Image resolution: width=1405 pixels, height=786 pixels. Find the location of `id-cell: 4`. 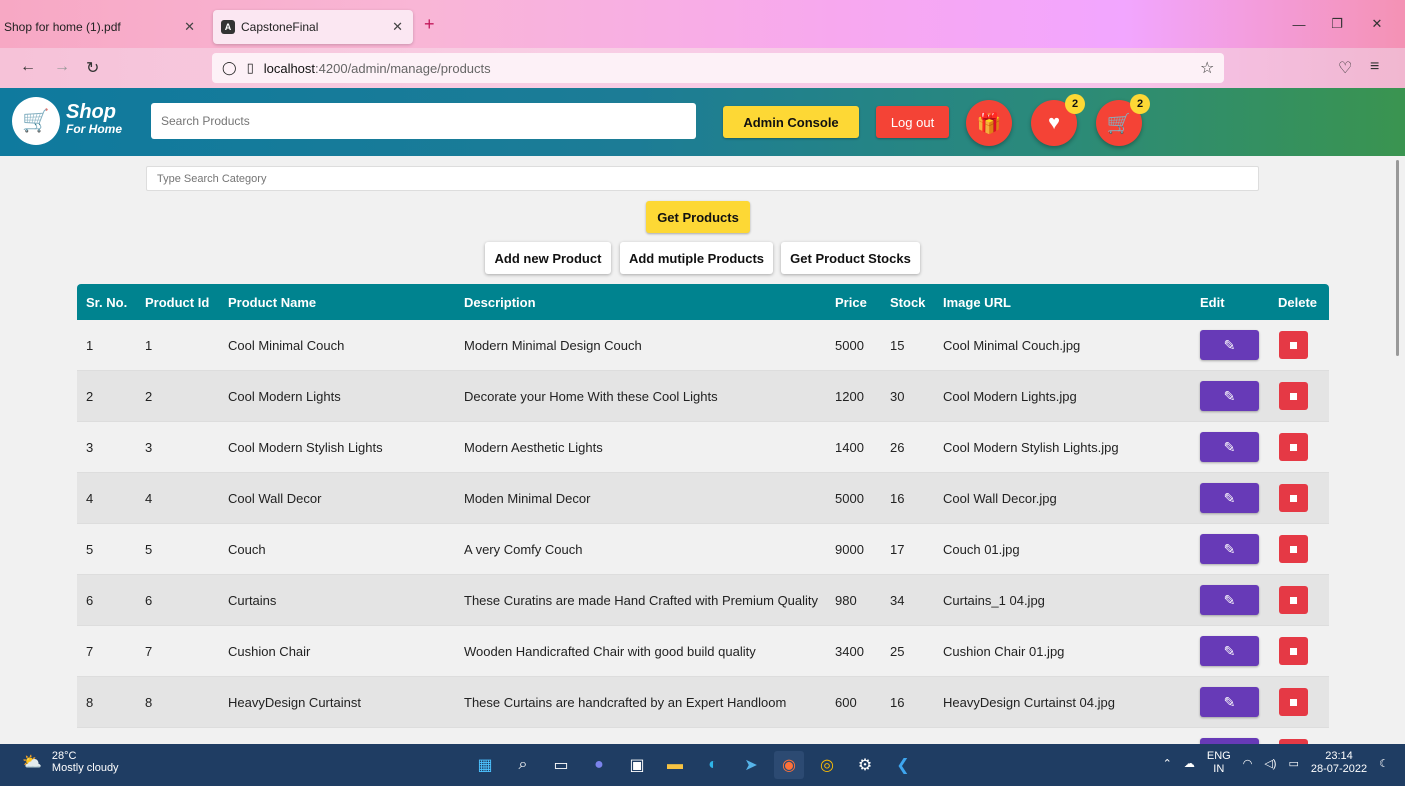

id-cell: 4 is located at coordinates (149, 498).